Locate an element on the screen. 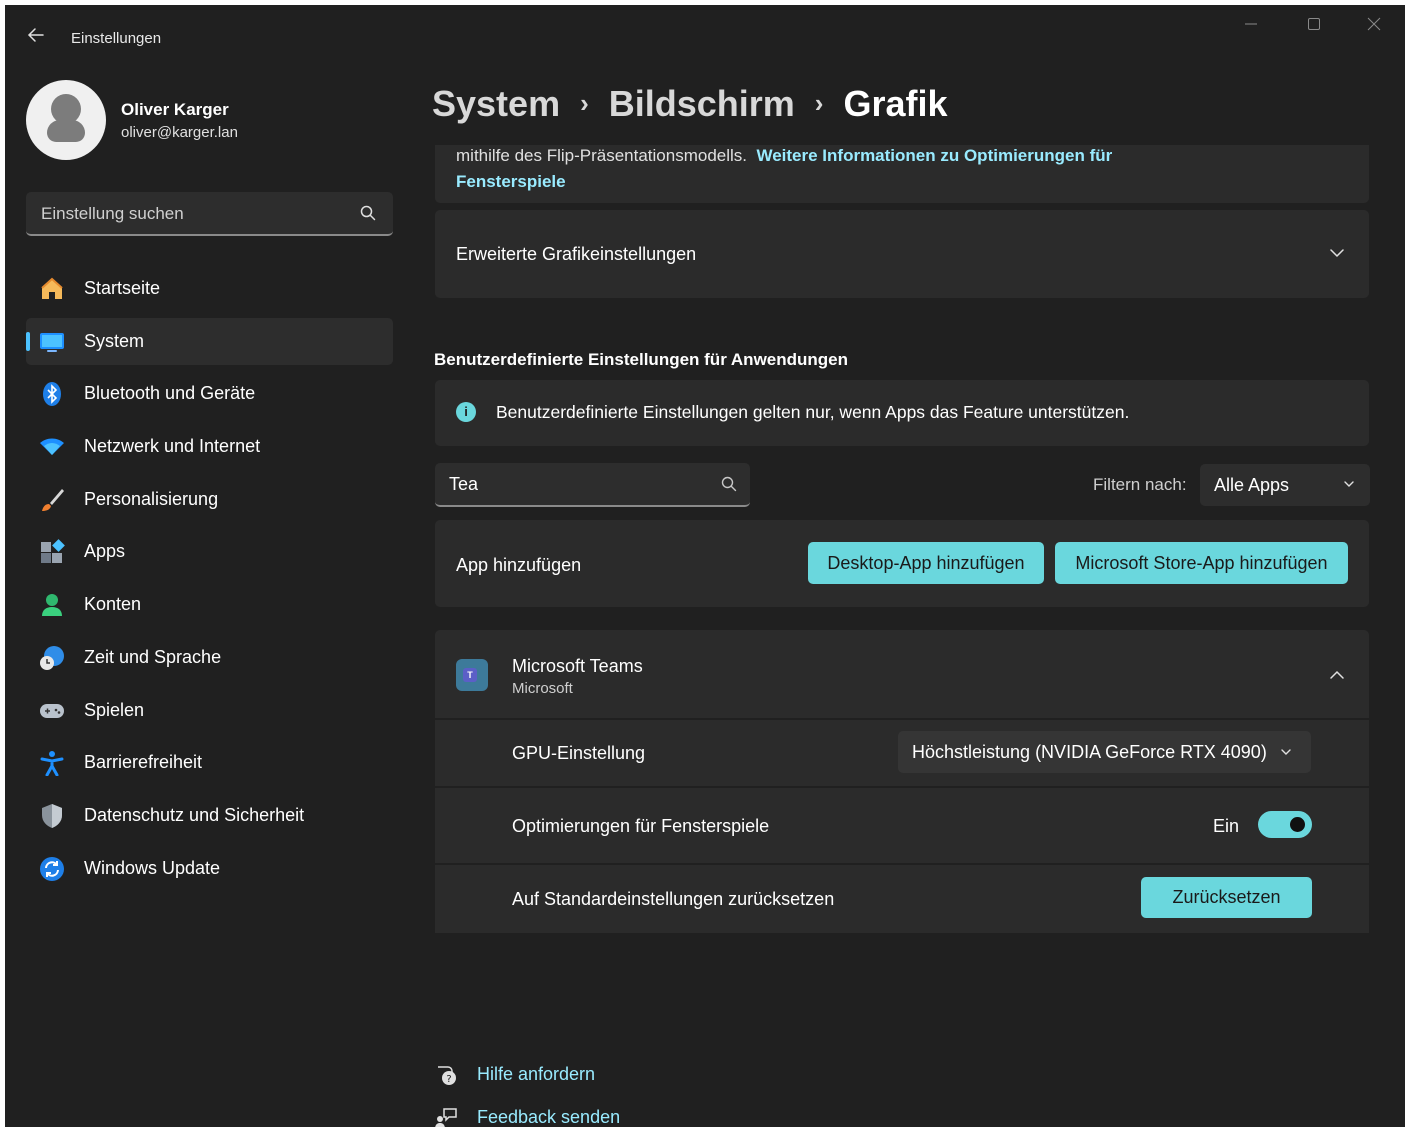 This screenshot has height=1127, width=1410. info-icon: i is located at coordinates (466, 412).